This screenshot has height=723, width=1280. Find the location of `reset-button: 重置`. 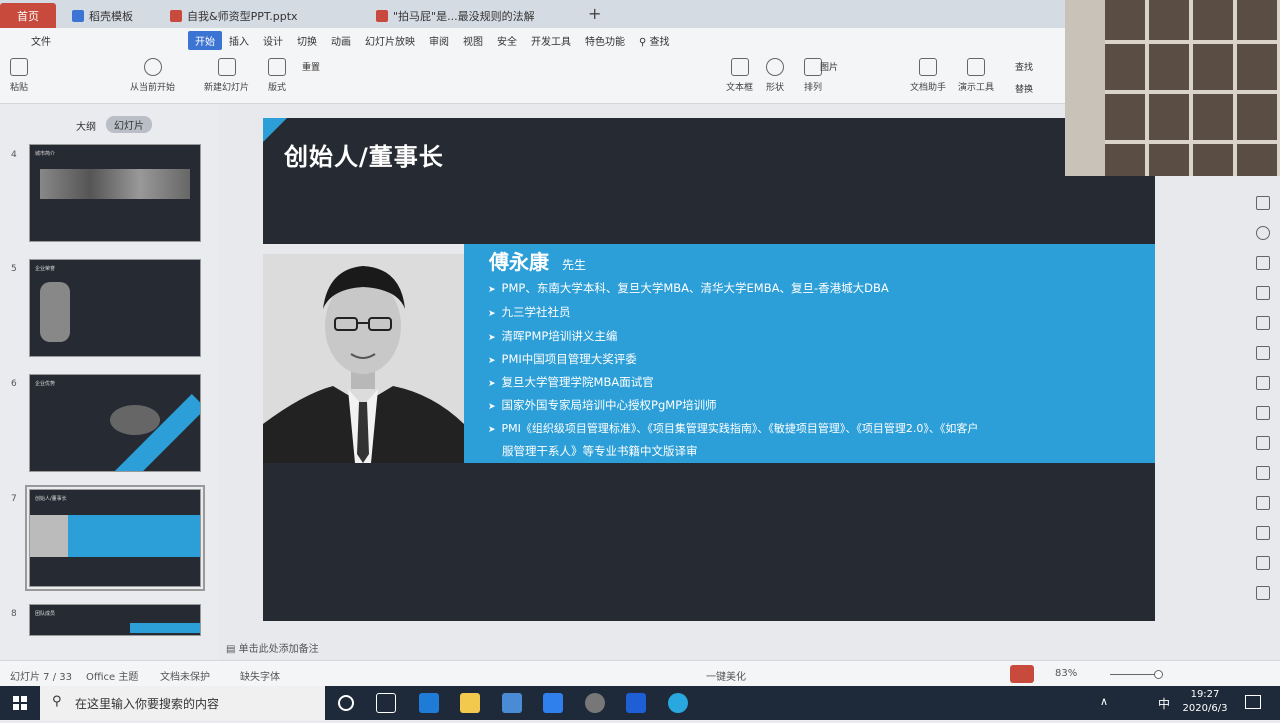

reset-button: 重置 is located at coordinates (311, 66).